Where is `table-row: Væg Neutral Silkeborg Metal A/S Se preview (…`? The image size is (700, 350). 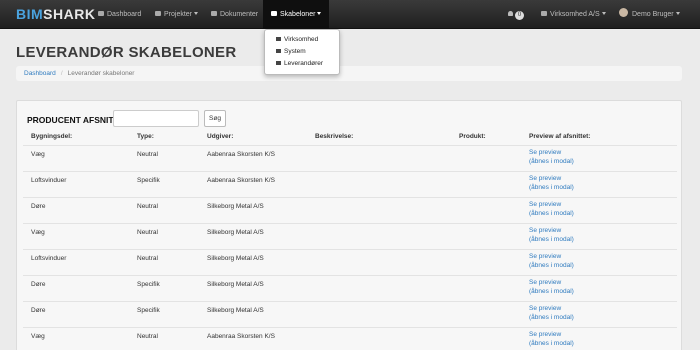
table-row: Væg Neutral Silkeborg Metal A/S Se preview (… is located at coordinates (350, 235).